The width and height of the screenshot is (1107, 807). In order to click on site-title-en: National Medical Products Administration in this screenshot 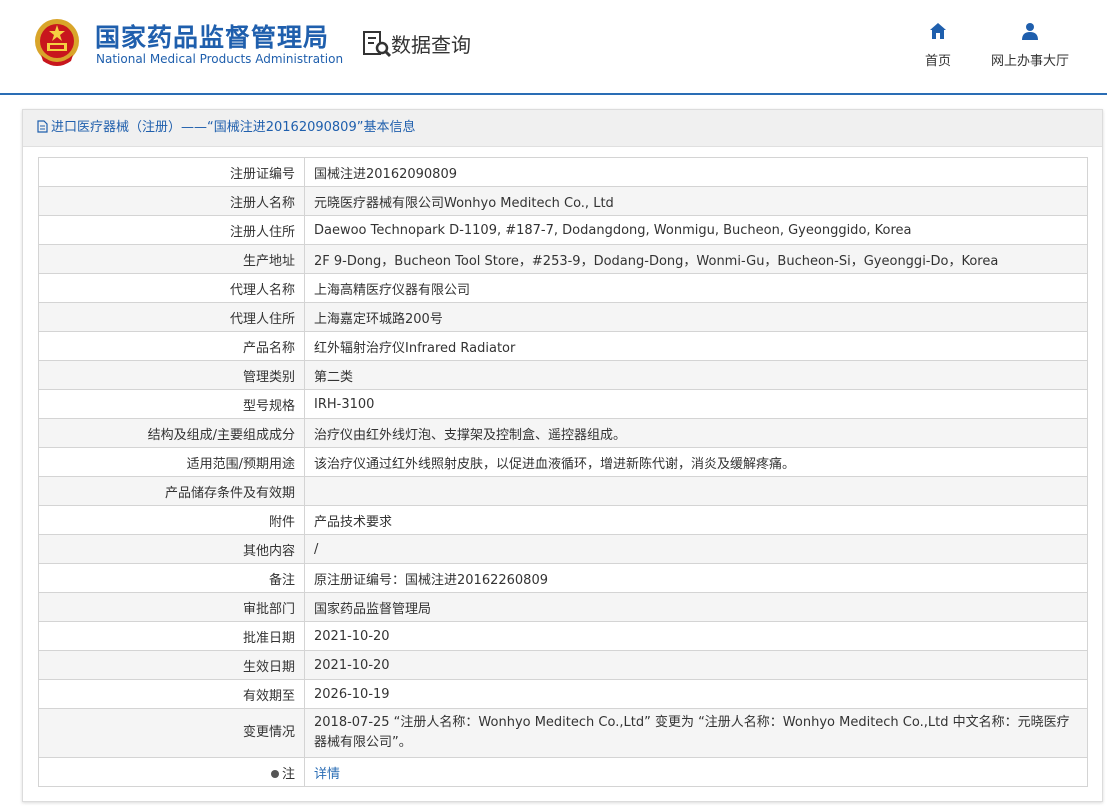, I will do `click(219, 59)`.